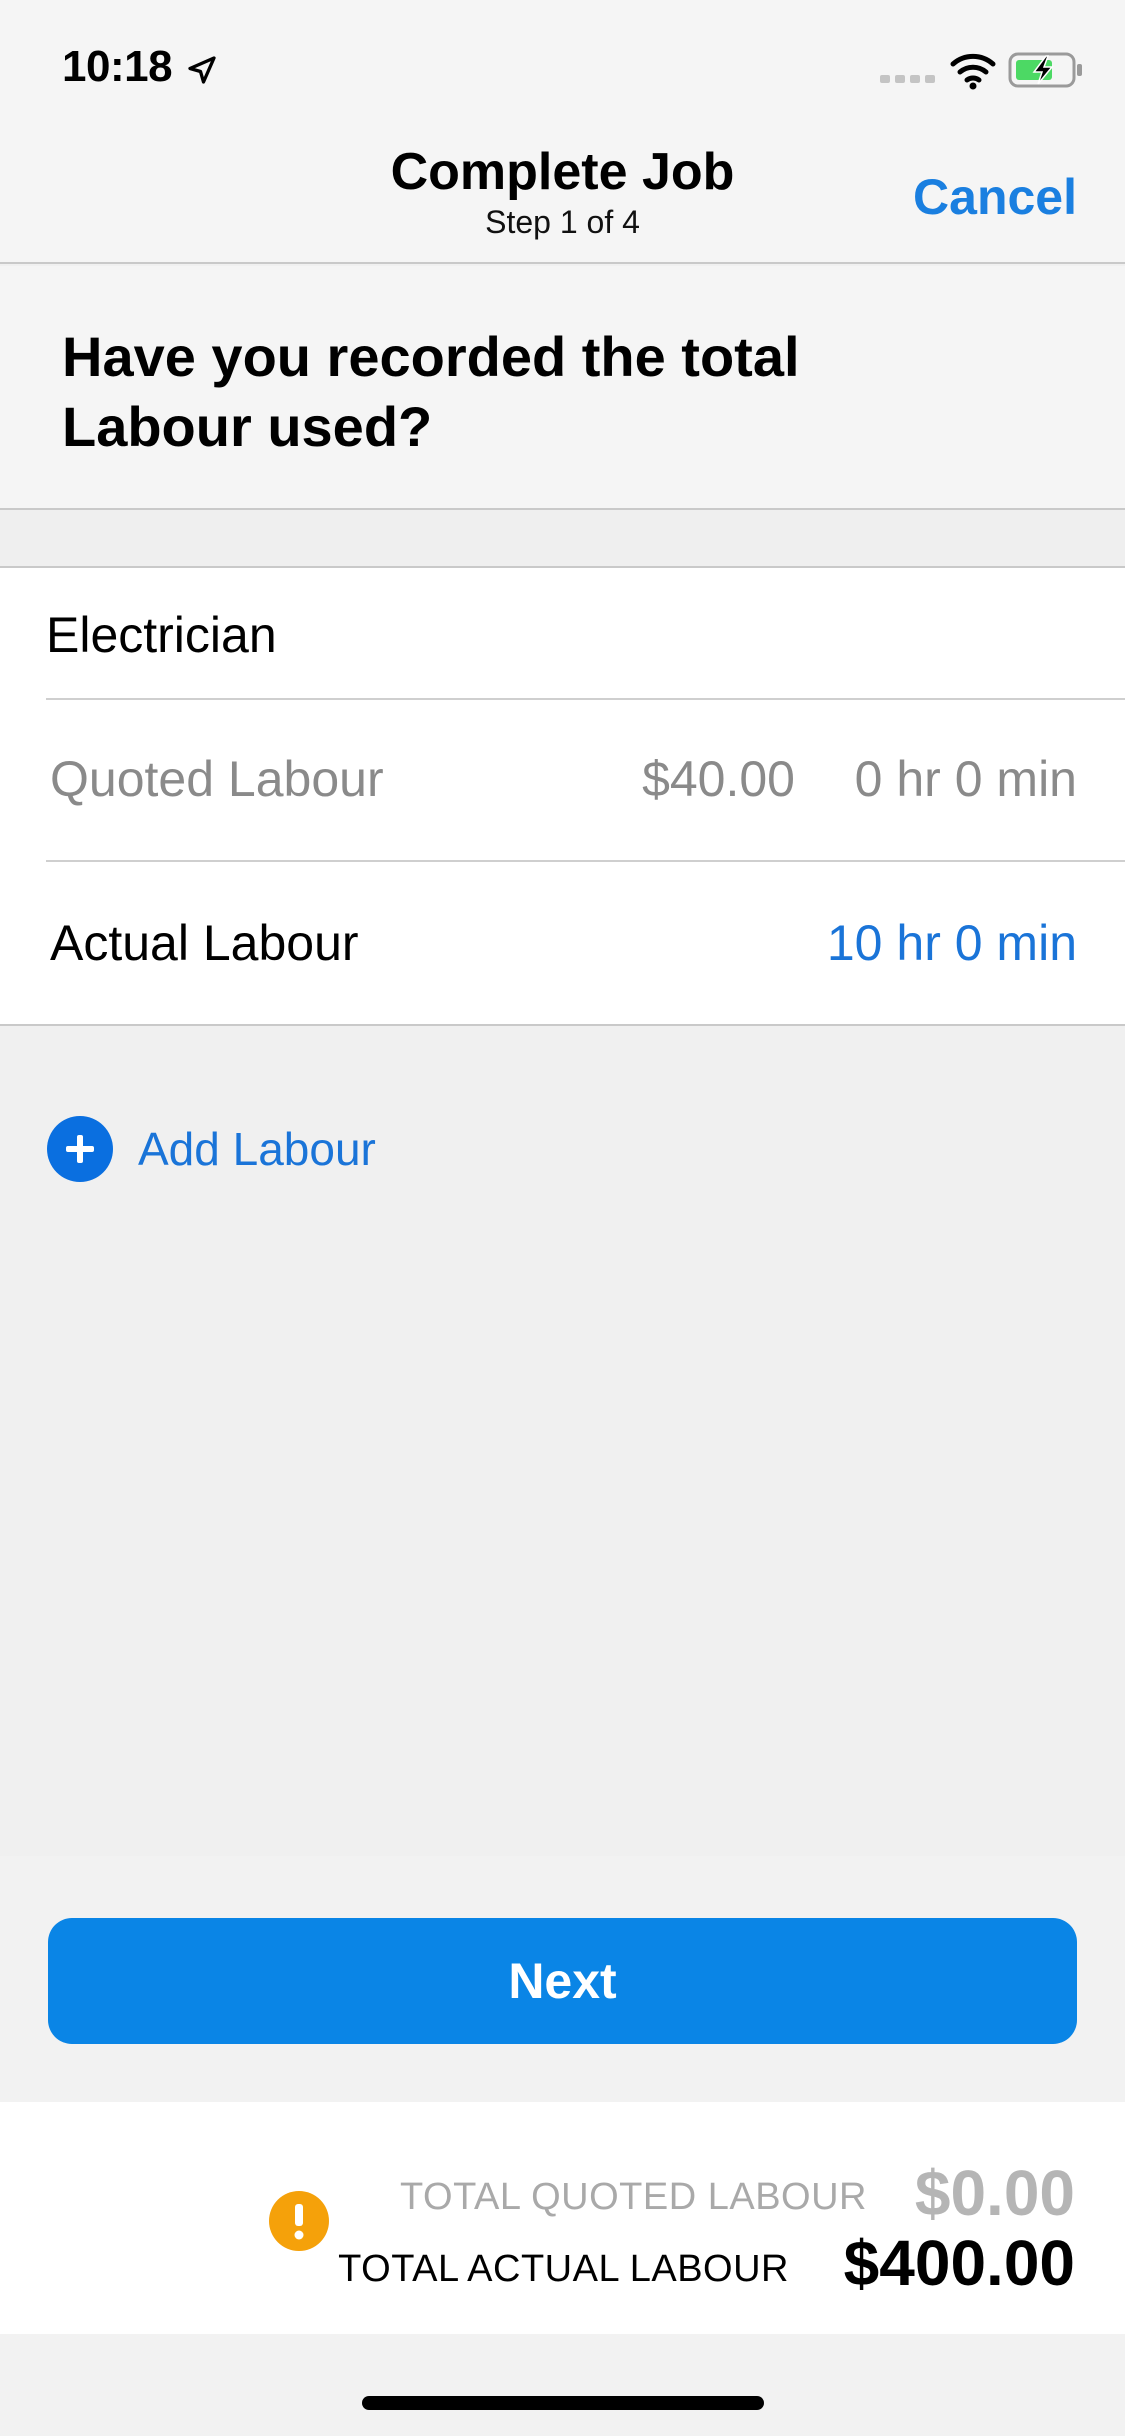 The height and width of the screenshot is (2436, 1125). I want to click on total-actual-labour-label: TOTAL ACTUAL LABOUR, so click(563, 2269).